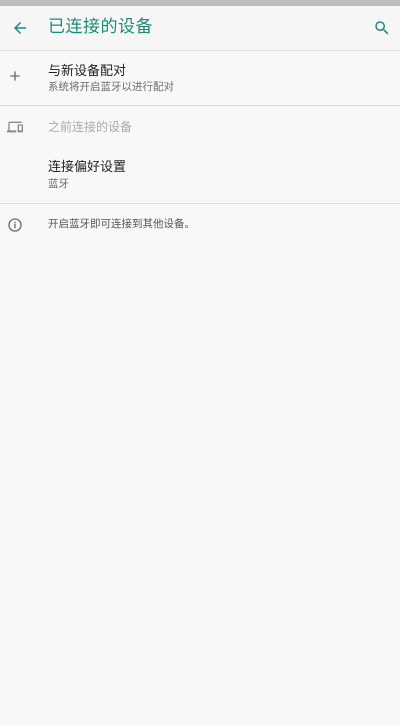 Image resolution: width=400 pixels, height=726 pixels. Describe the element at coordinates (15, 127) in the screenshot. I see `devices-icon` at that location.